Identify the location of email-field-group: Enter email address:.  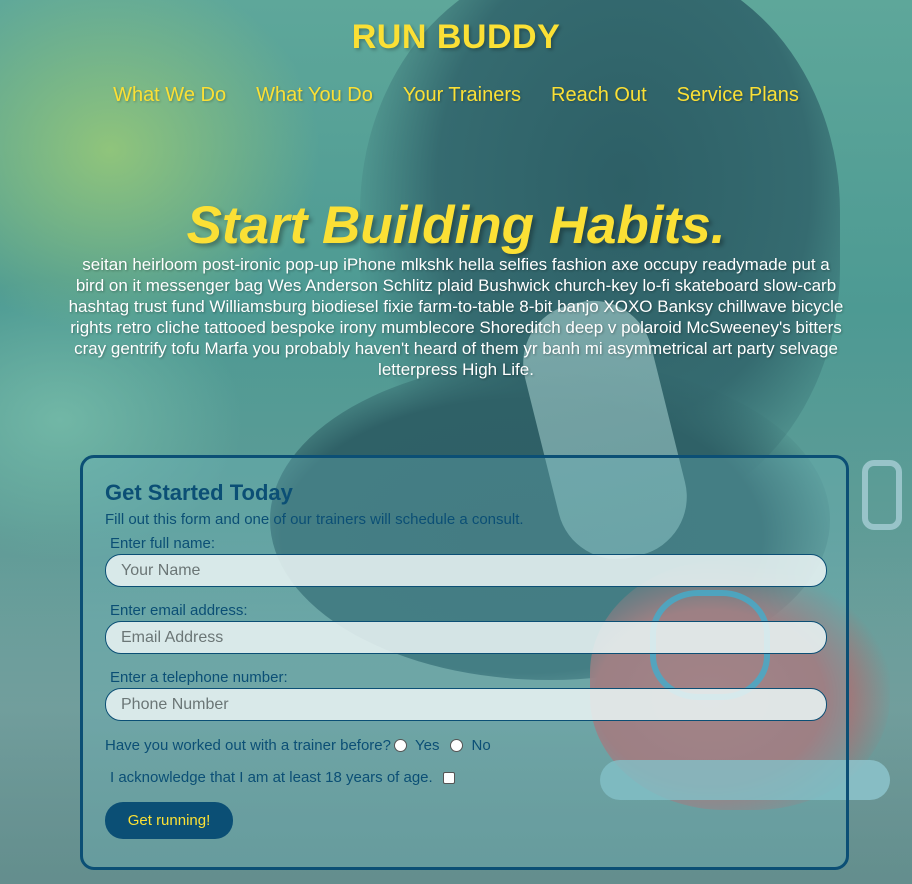
(466, 628).